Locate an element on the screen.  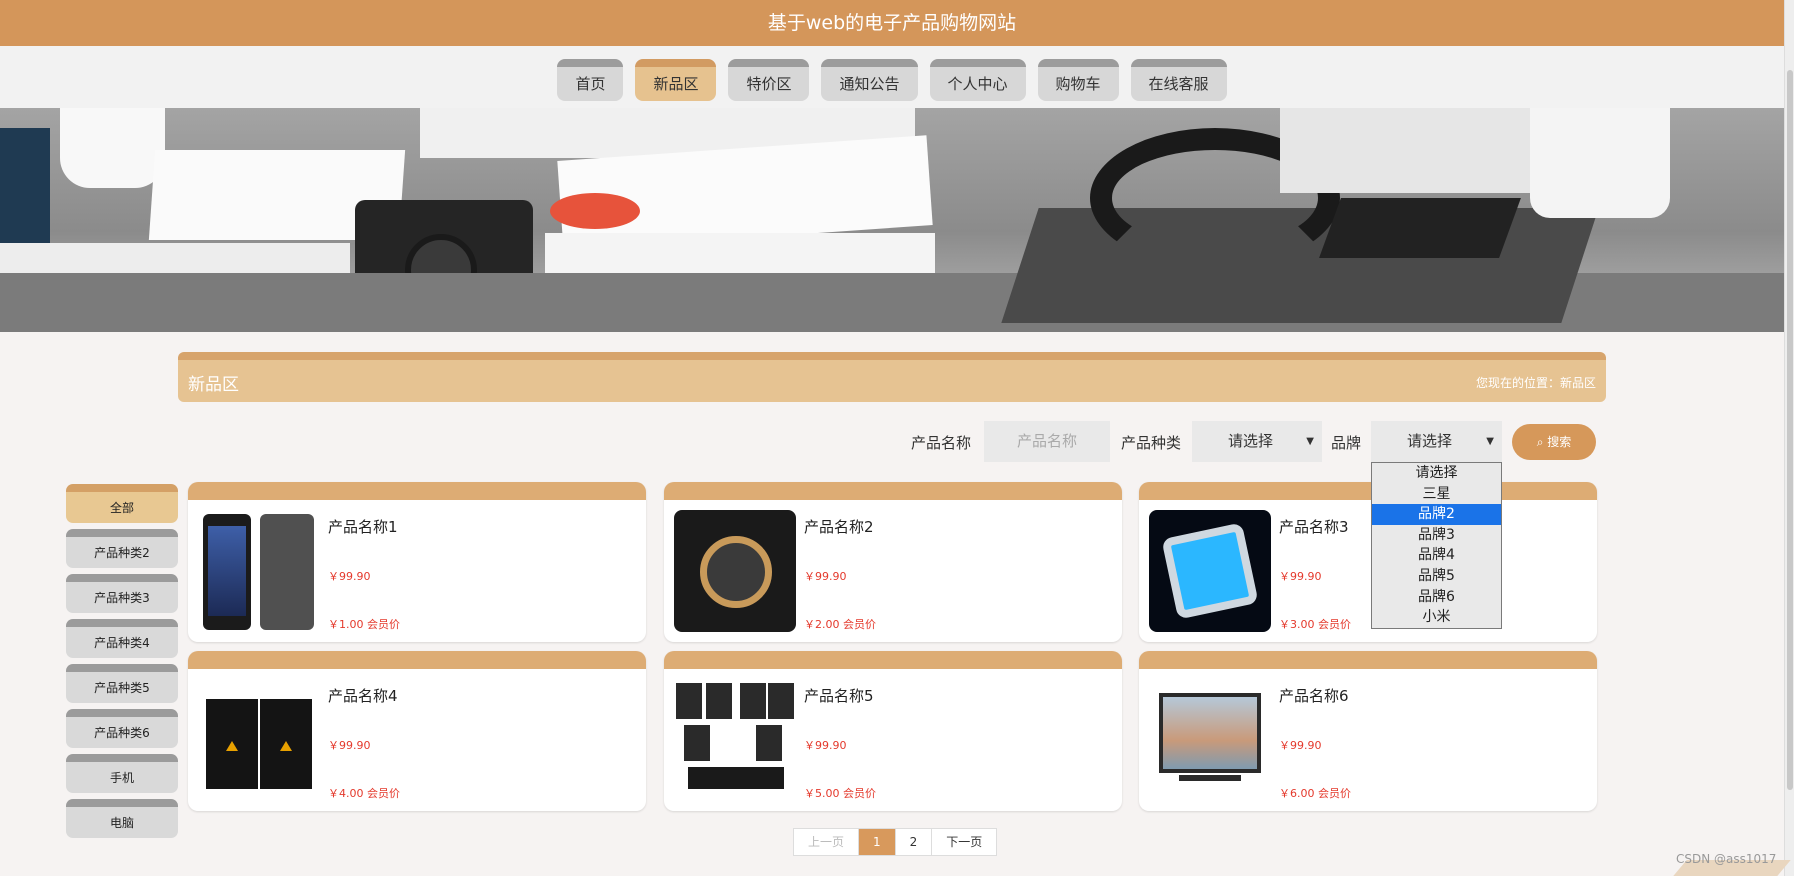
search-button: ⌕ 搜索 is located at coordinates (1554, 442).